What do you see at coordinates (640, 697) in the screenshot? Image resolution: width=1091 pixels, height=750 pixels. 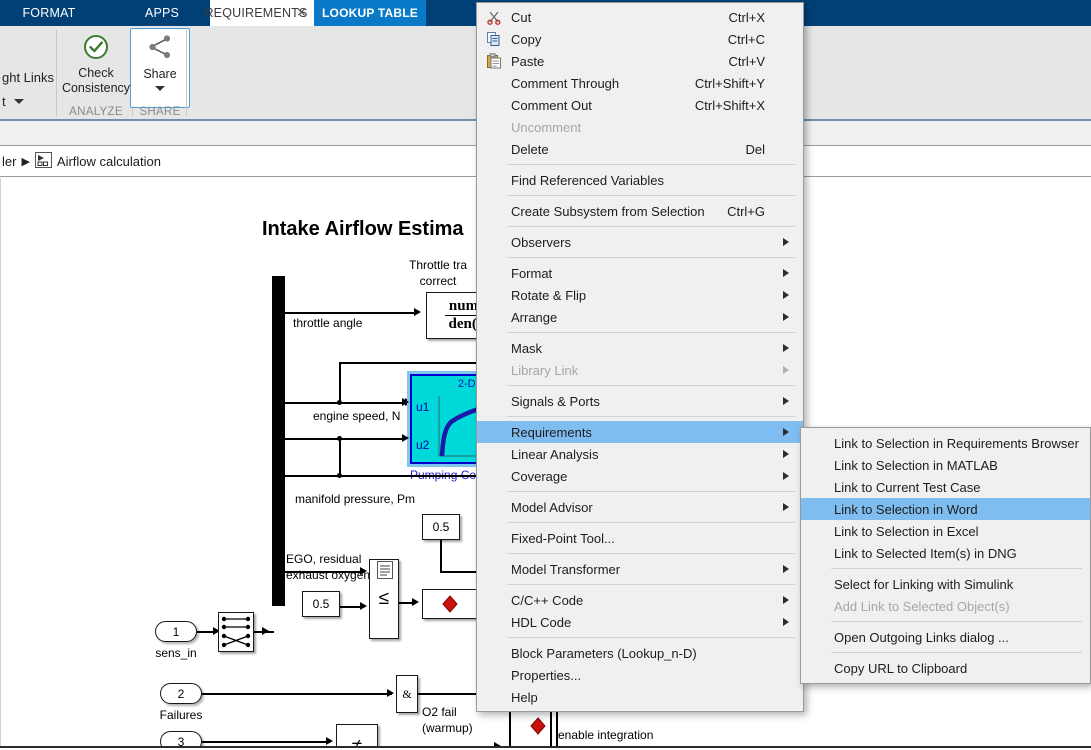 I see `menu-item-help: Help` at bounding box center [640, 697].